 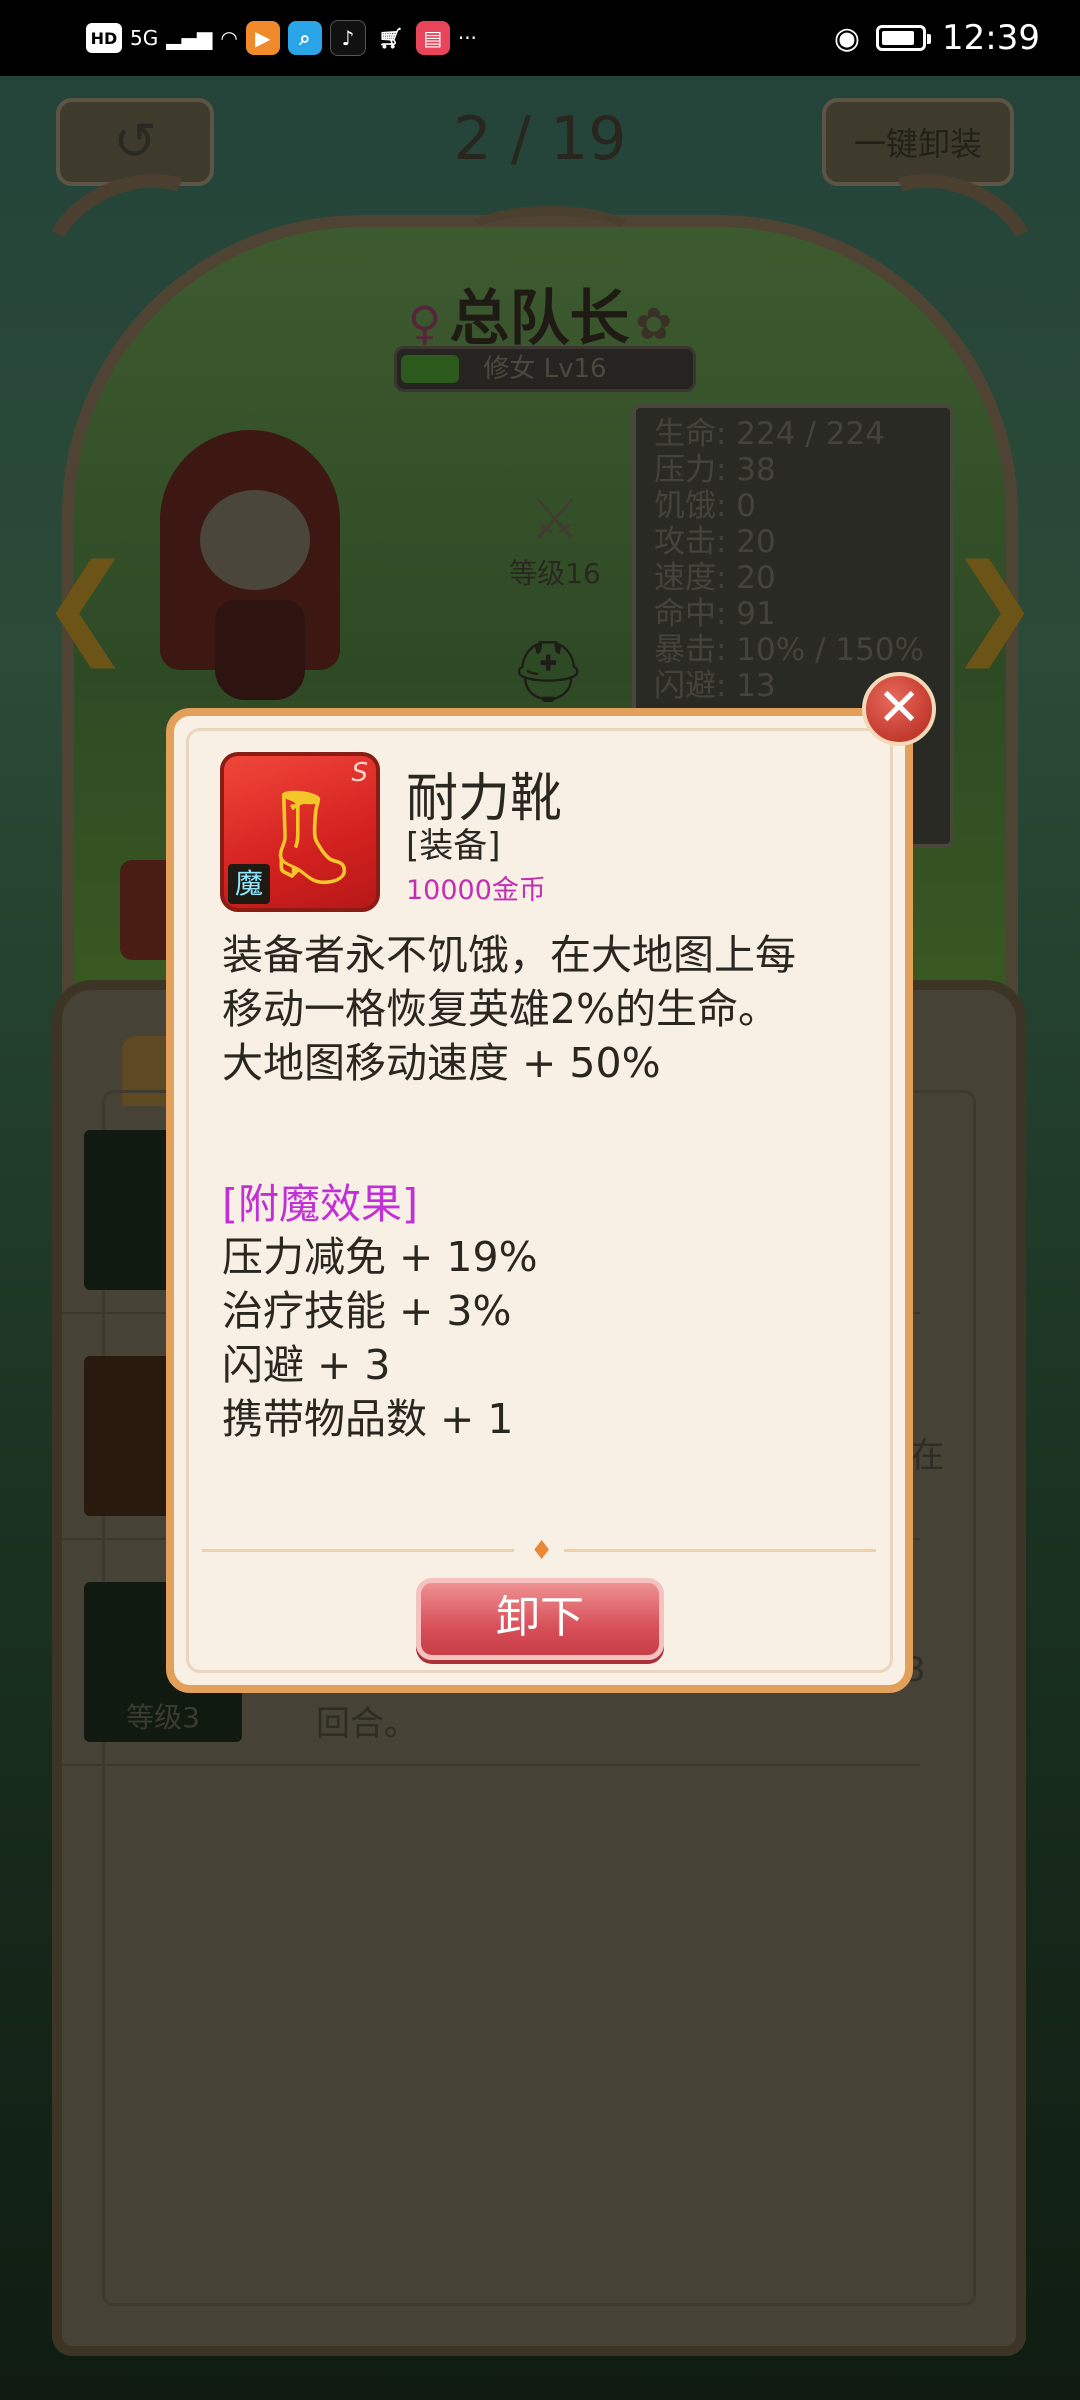 What do you see at coordinates (262, 38) in the screenshot?
I see `video-app-icon: ▶` at bounding box center [262, 38].